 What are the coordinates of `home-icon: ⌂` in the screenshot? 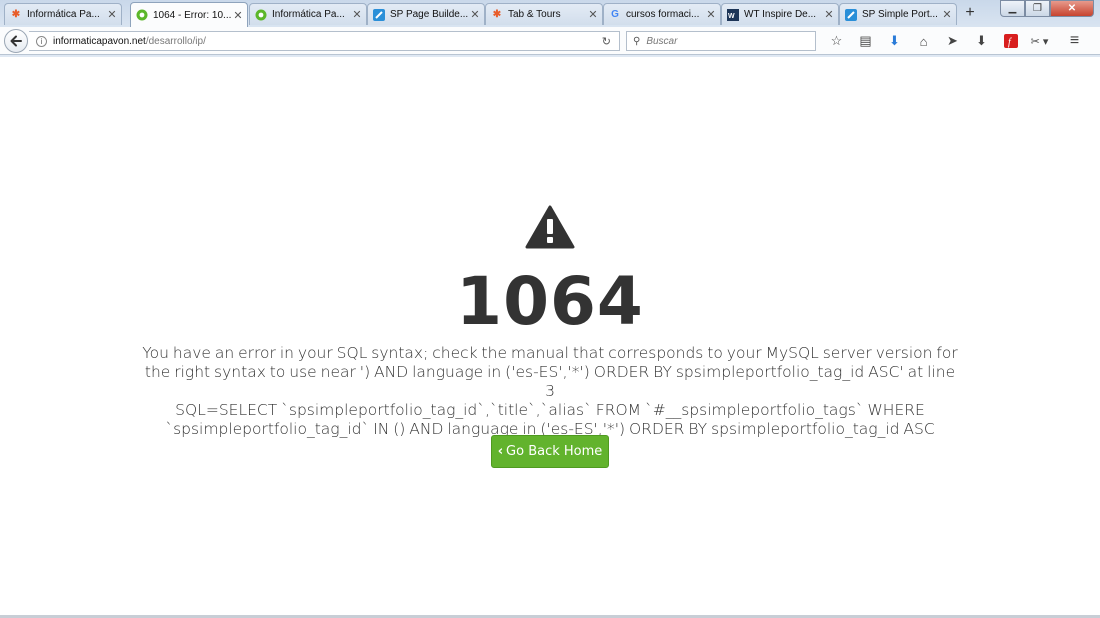 It's located at (923, 41).